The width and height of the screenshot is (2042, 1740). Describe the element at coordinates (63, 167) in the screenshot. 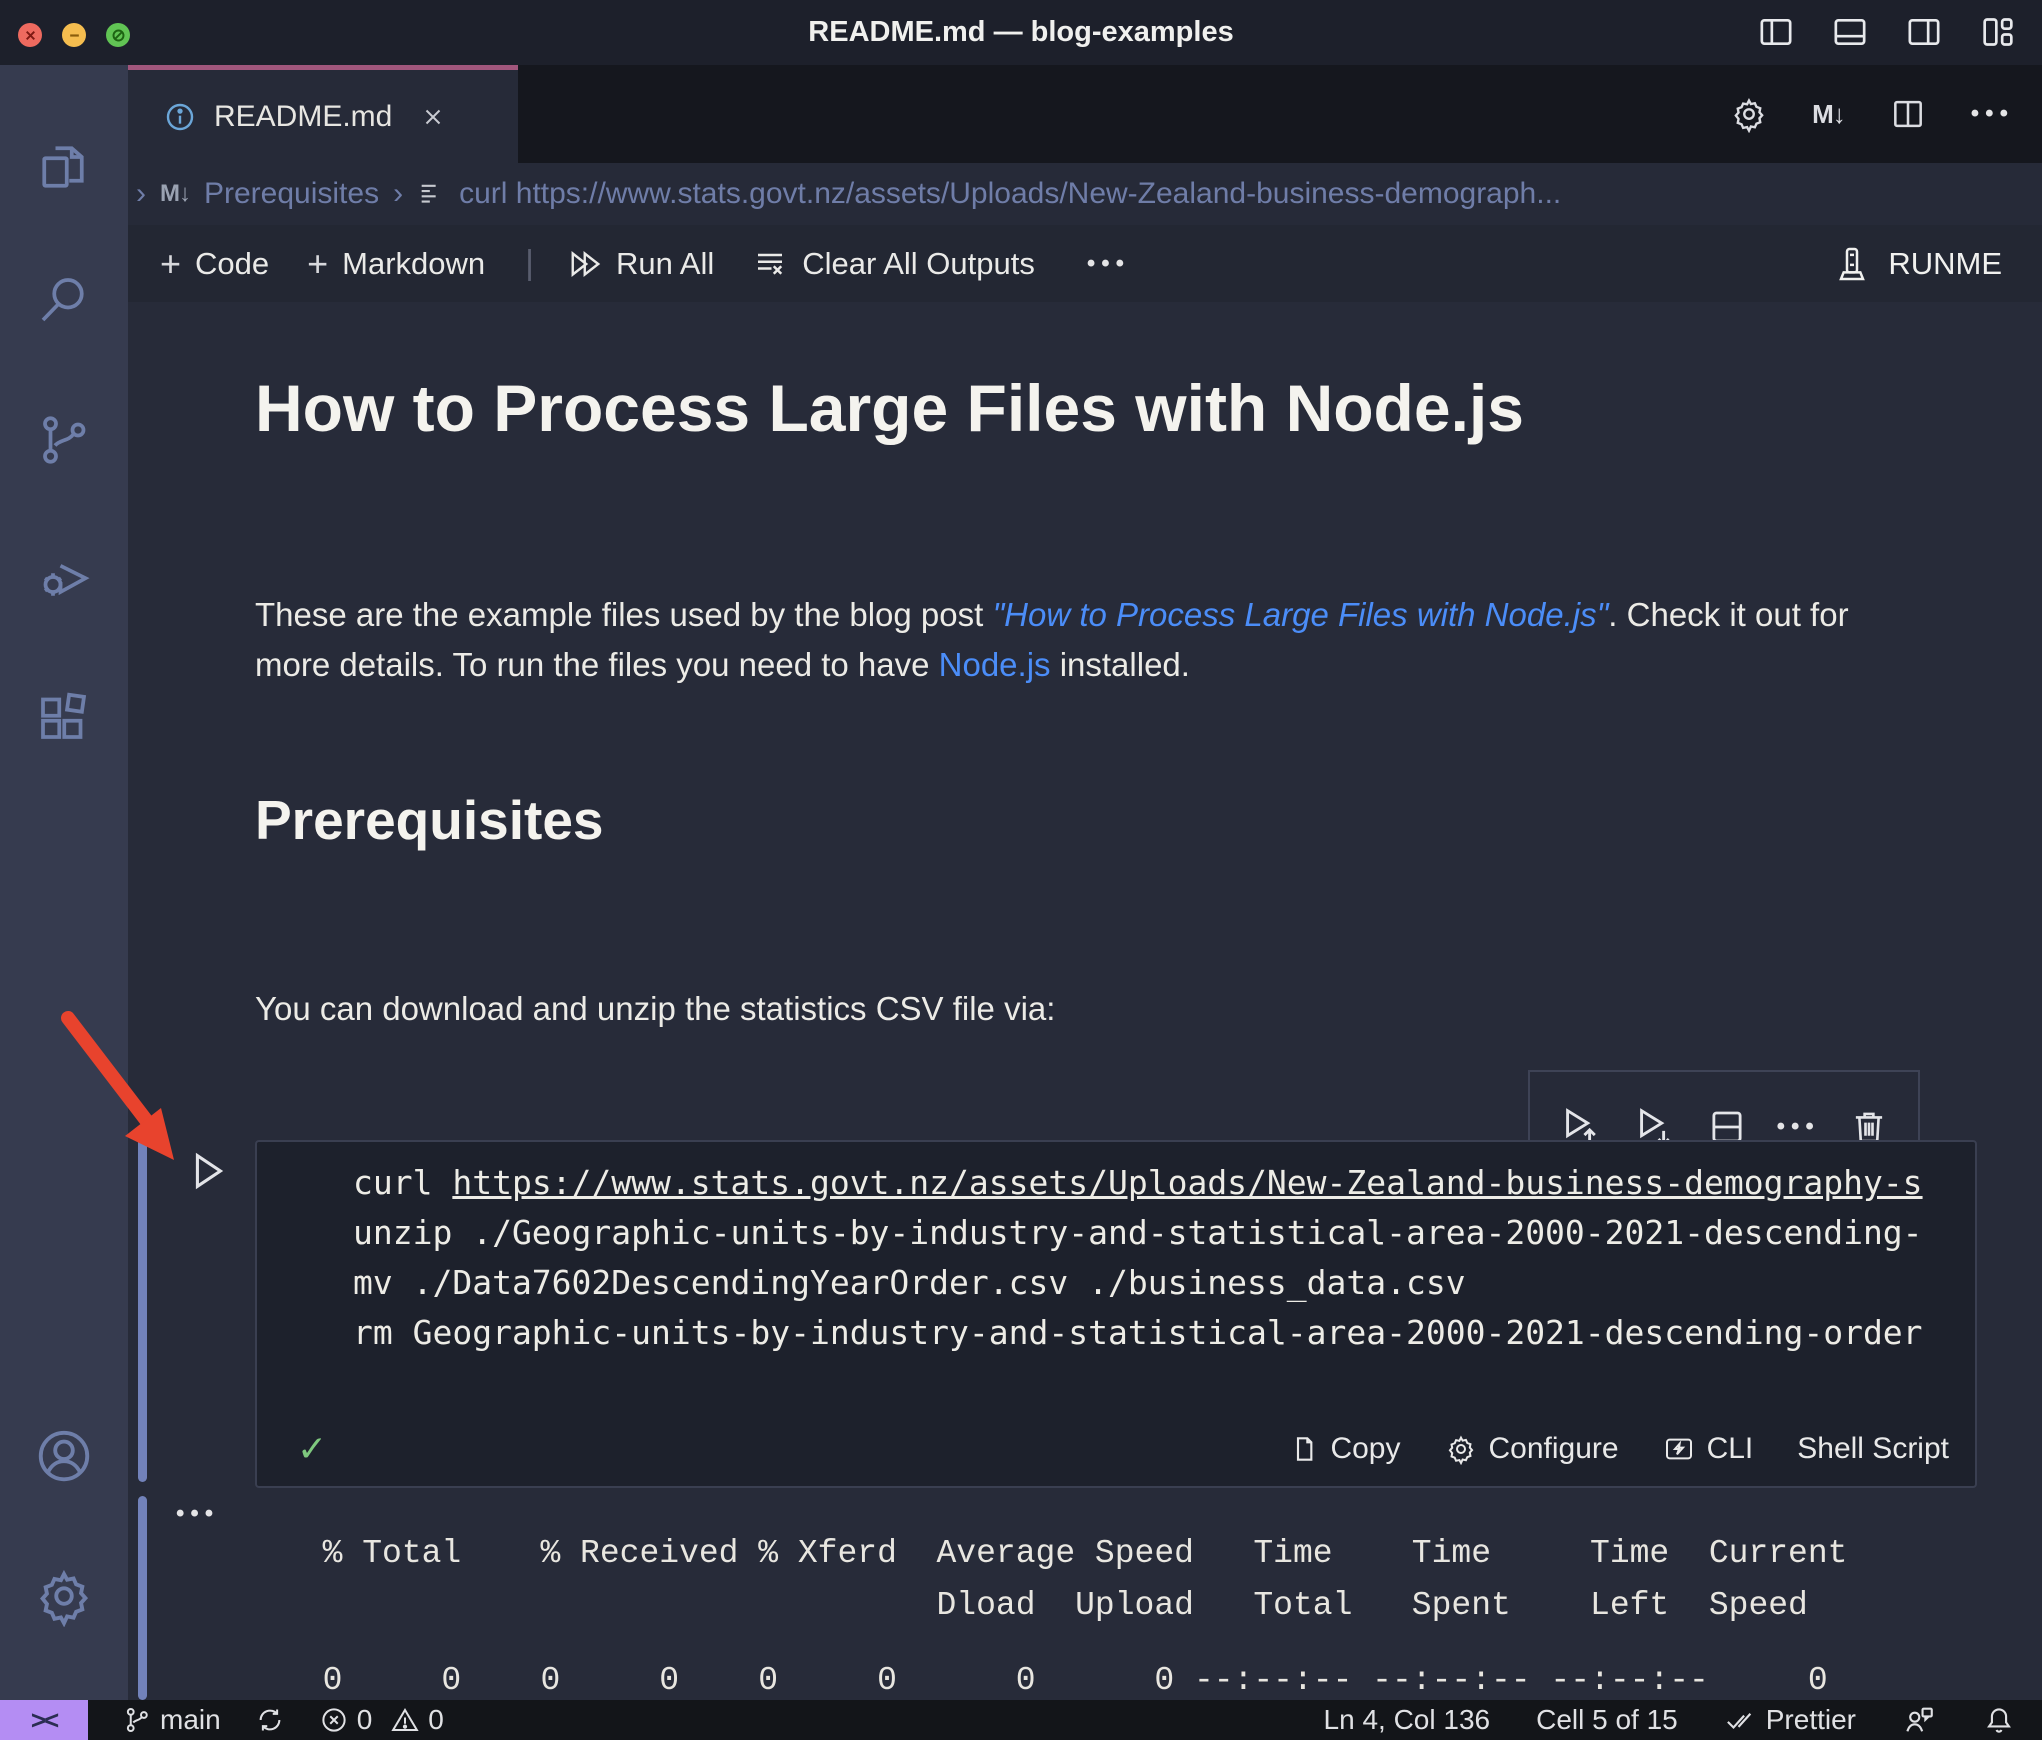

I see `explorer-icon` at that location.